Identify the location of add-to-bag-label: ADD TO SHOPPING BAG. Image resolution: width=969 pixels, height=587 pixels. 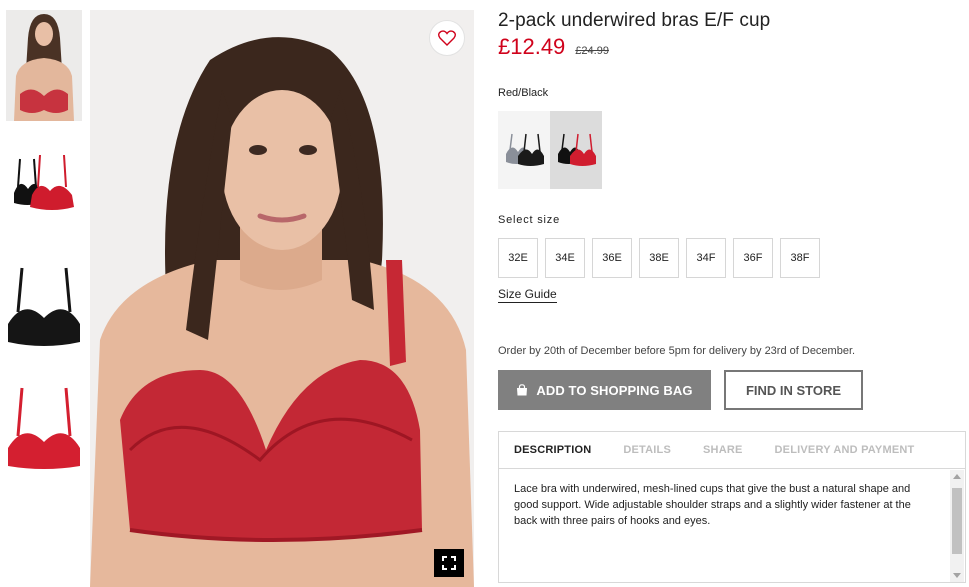
(614, 390).